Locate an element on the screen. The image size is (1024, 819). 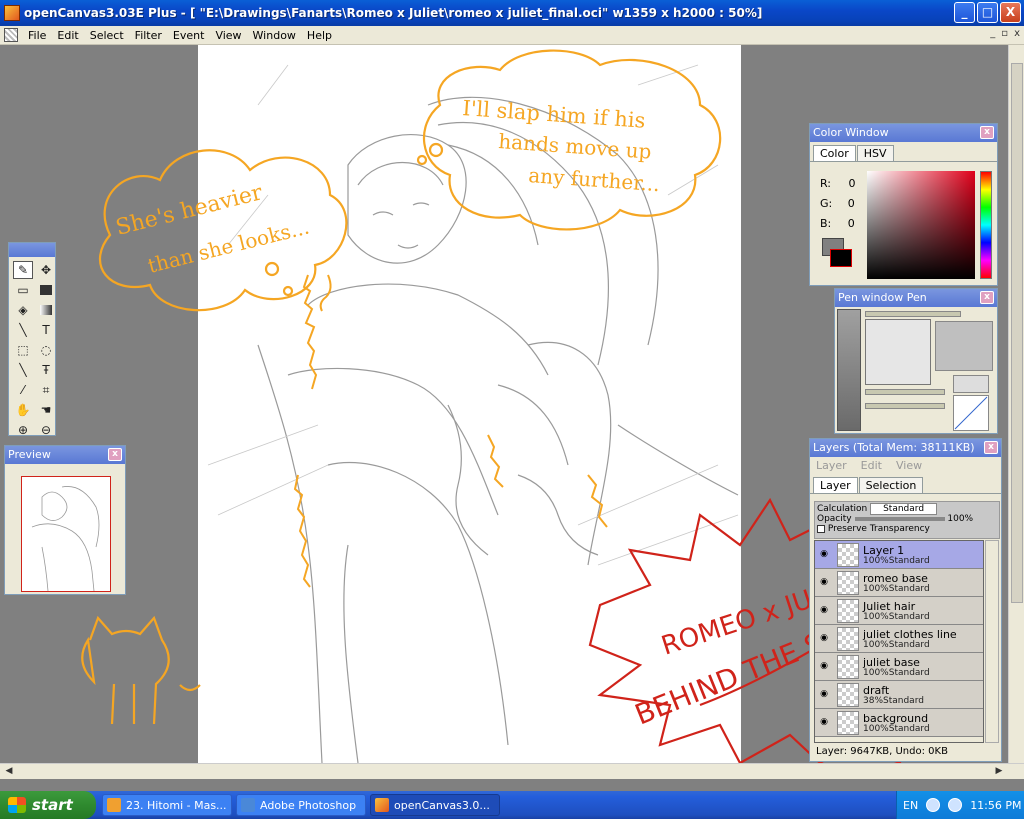
layer-row: ◉ Juliet hair 100%Standard is located at coordinates (899, 611).